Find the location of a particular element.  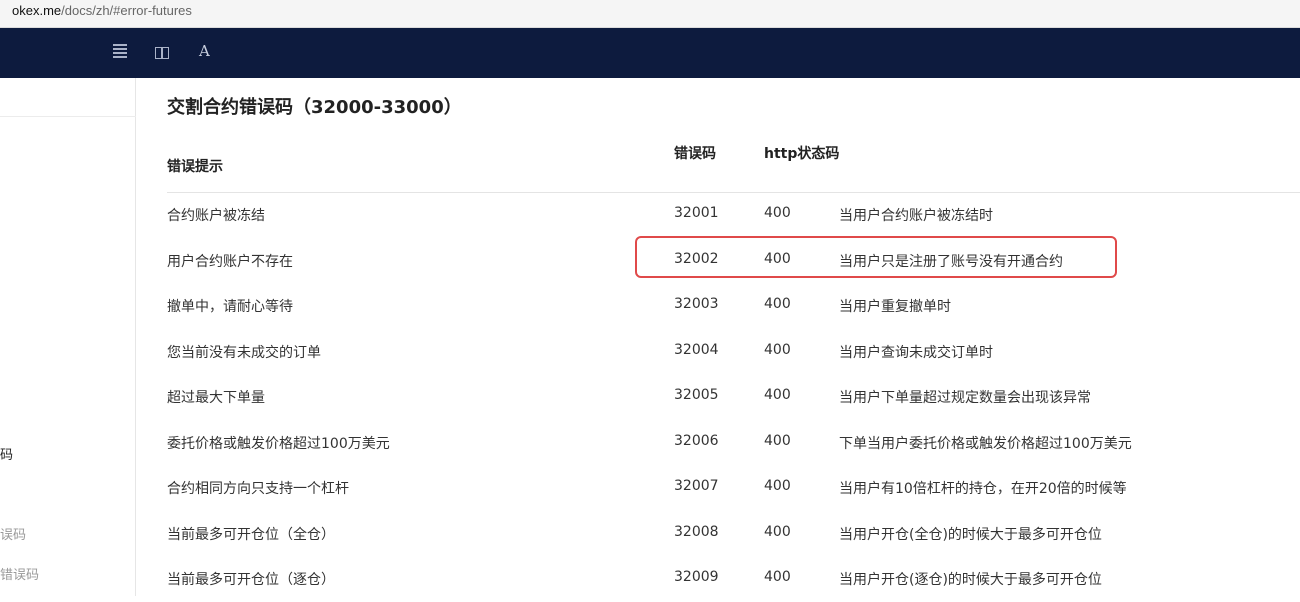

row-message: 当前最多可开仓位（全仓） is located at coordinates (251, 534).